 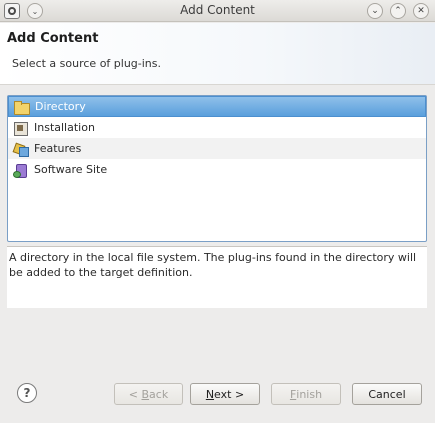 I want to click on finish-label: inish, so click(x=309, y=394).